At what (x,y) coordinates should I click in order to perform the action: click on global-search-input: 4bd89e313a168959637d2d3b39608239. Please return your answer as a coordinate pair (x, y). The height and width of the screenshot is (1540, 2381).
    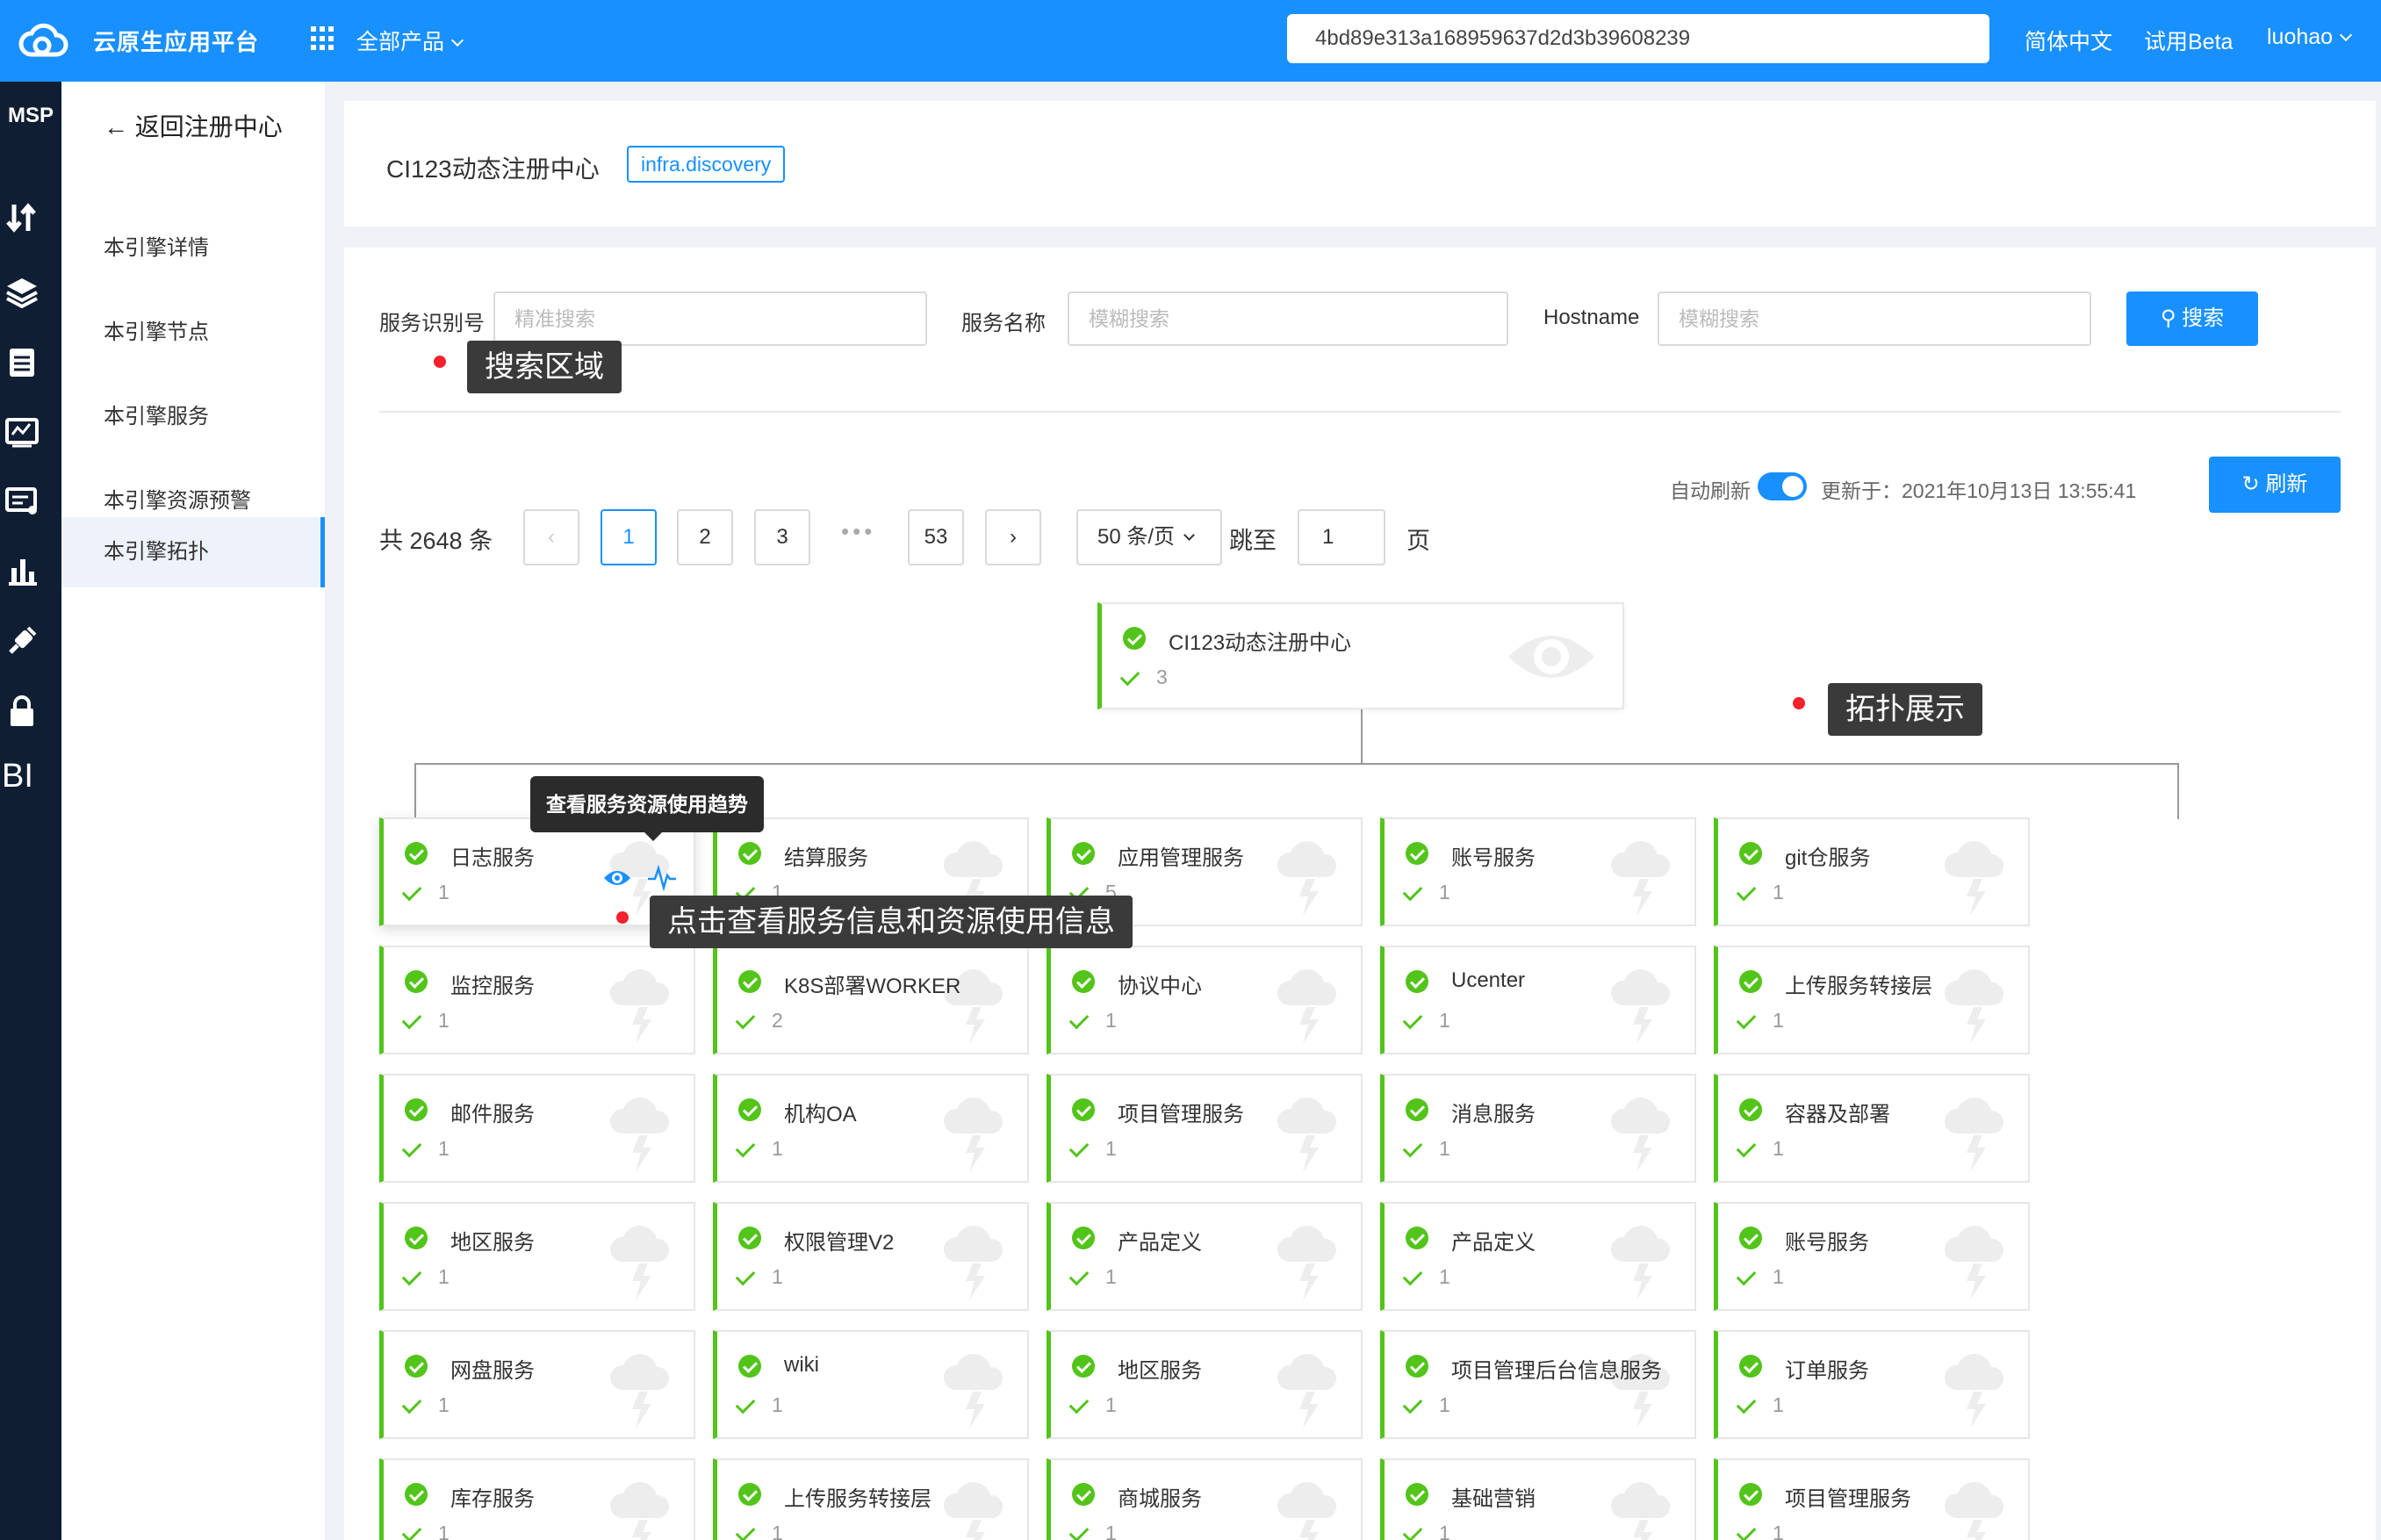
    Looking at the image, I should click on (1638, 38).